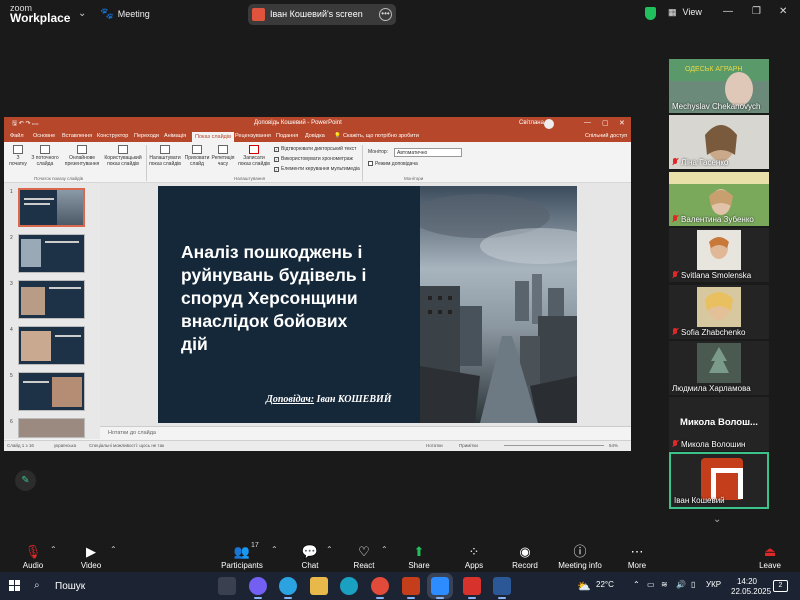  Describe the element at coordinates (18, 156) in the screenshot. I see `from-start-button: З початку` at that location.